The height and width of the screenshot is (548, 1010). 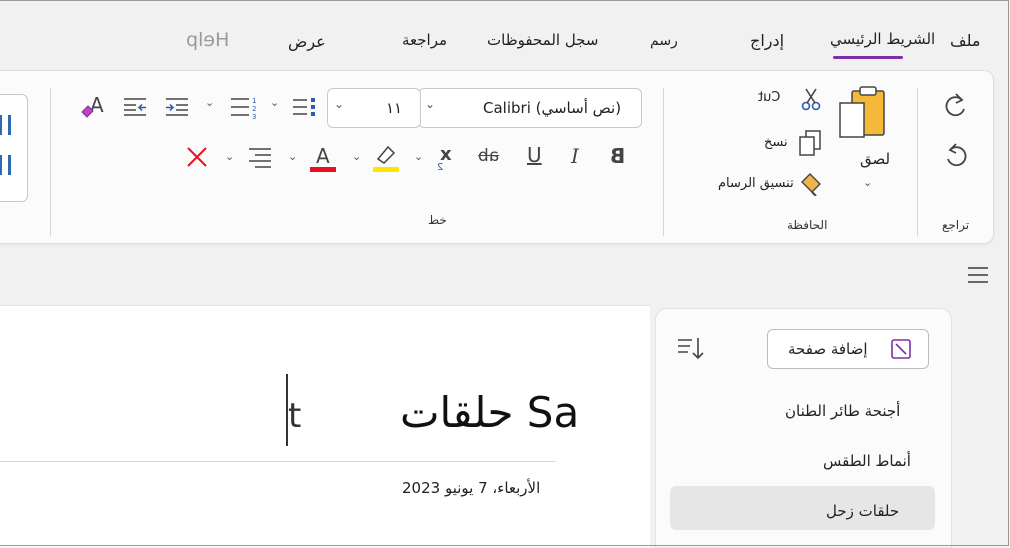 I want to click on decrease-indent-icon, so click(x=177, y=107).